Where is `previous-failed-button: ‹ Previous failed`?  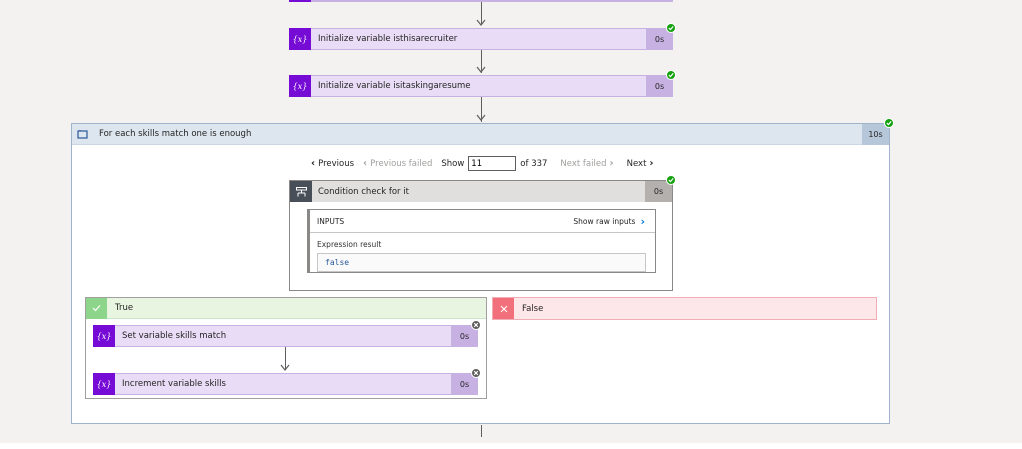
previous-failed-button: ‹ Previous failed is located at coordinates (396, 163).